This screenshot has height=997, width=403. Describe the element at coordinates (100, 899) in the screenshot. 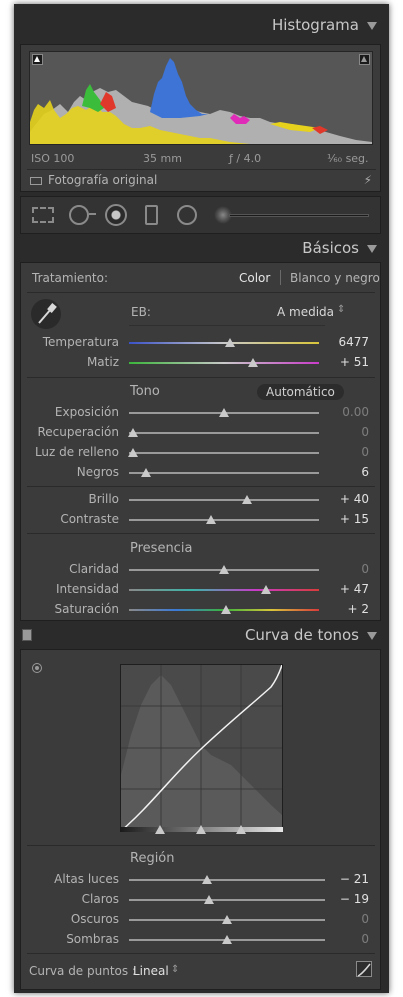

I see `slider-label: Claros` at that location.